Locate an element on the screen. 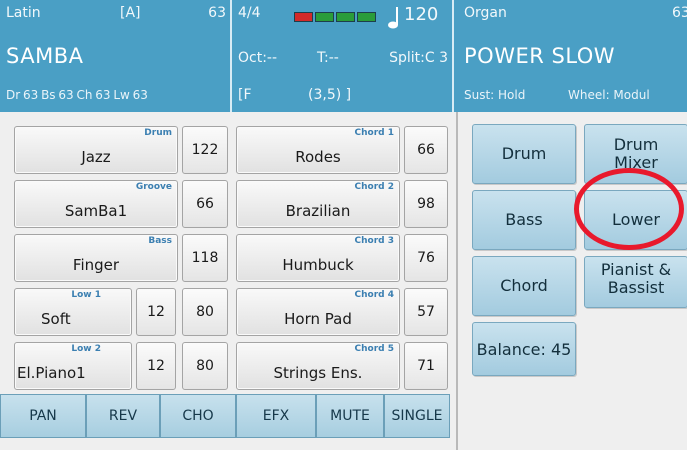 This screenshot has width=687, height=450. track-chord1-button: Chord 1 Rodes is located at coordinates (318, 150).